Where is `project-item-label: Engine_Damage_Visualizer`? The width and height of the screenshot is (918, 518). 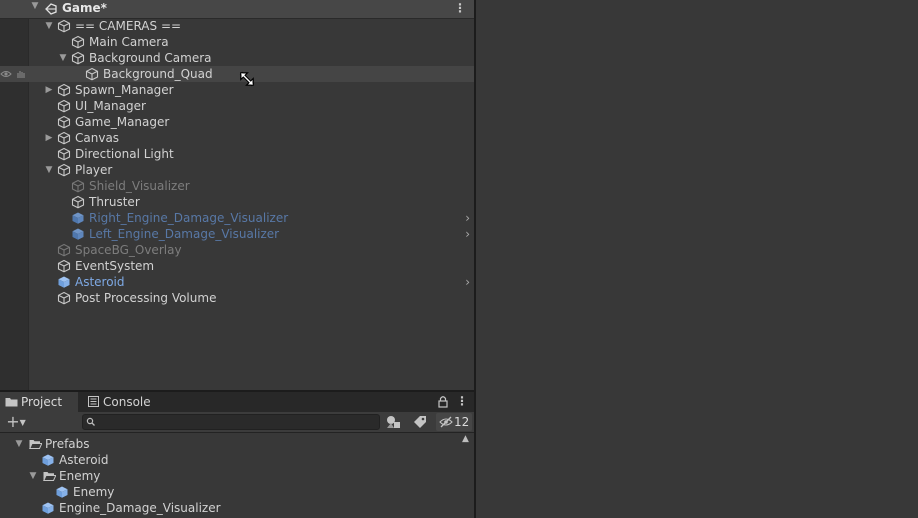
project-item-label: Engine_Damage_Visualizer is located at coordinates (140, 508).